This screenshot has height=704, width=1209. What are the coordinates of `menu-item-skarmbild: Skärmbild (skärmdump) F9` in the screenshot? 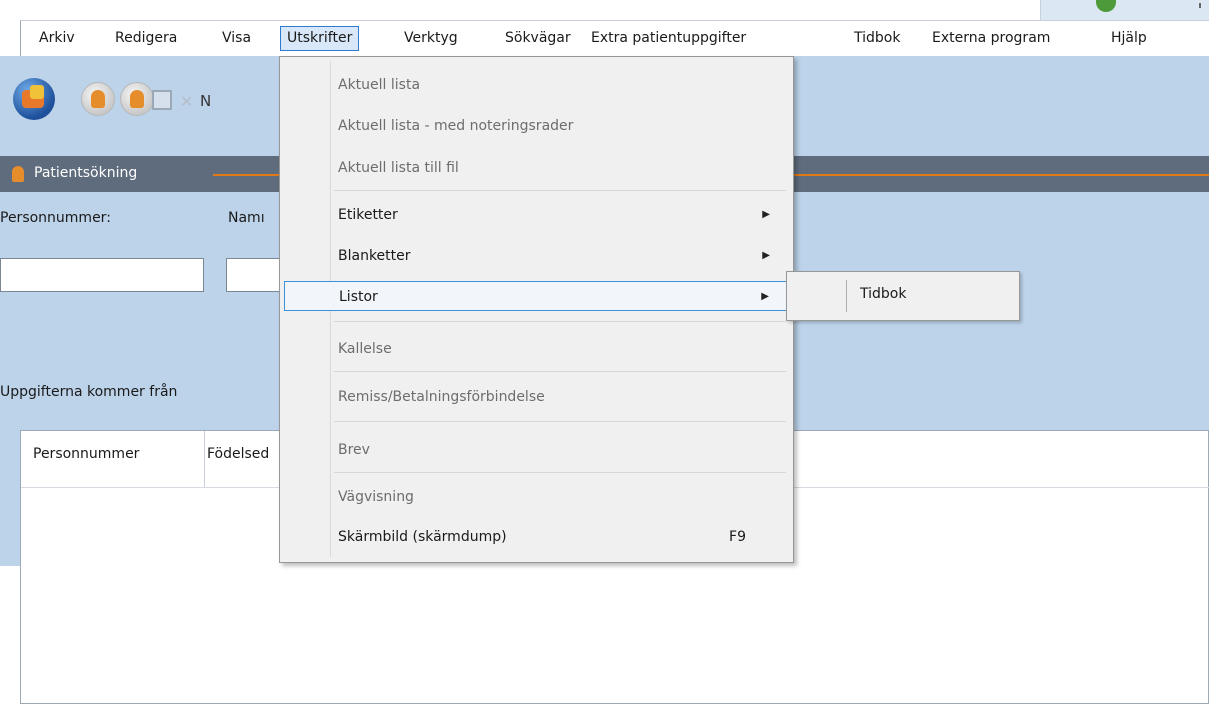 It's located at (536, 537).